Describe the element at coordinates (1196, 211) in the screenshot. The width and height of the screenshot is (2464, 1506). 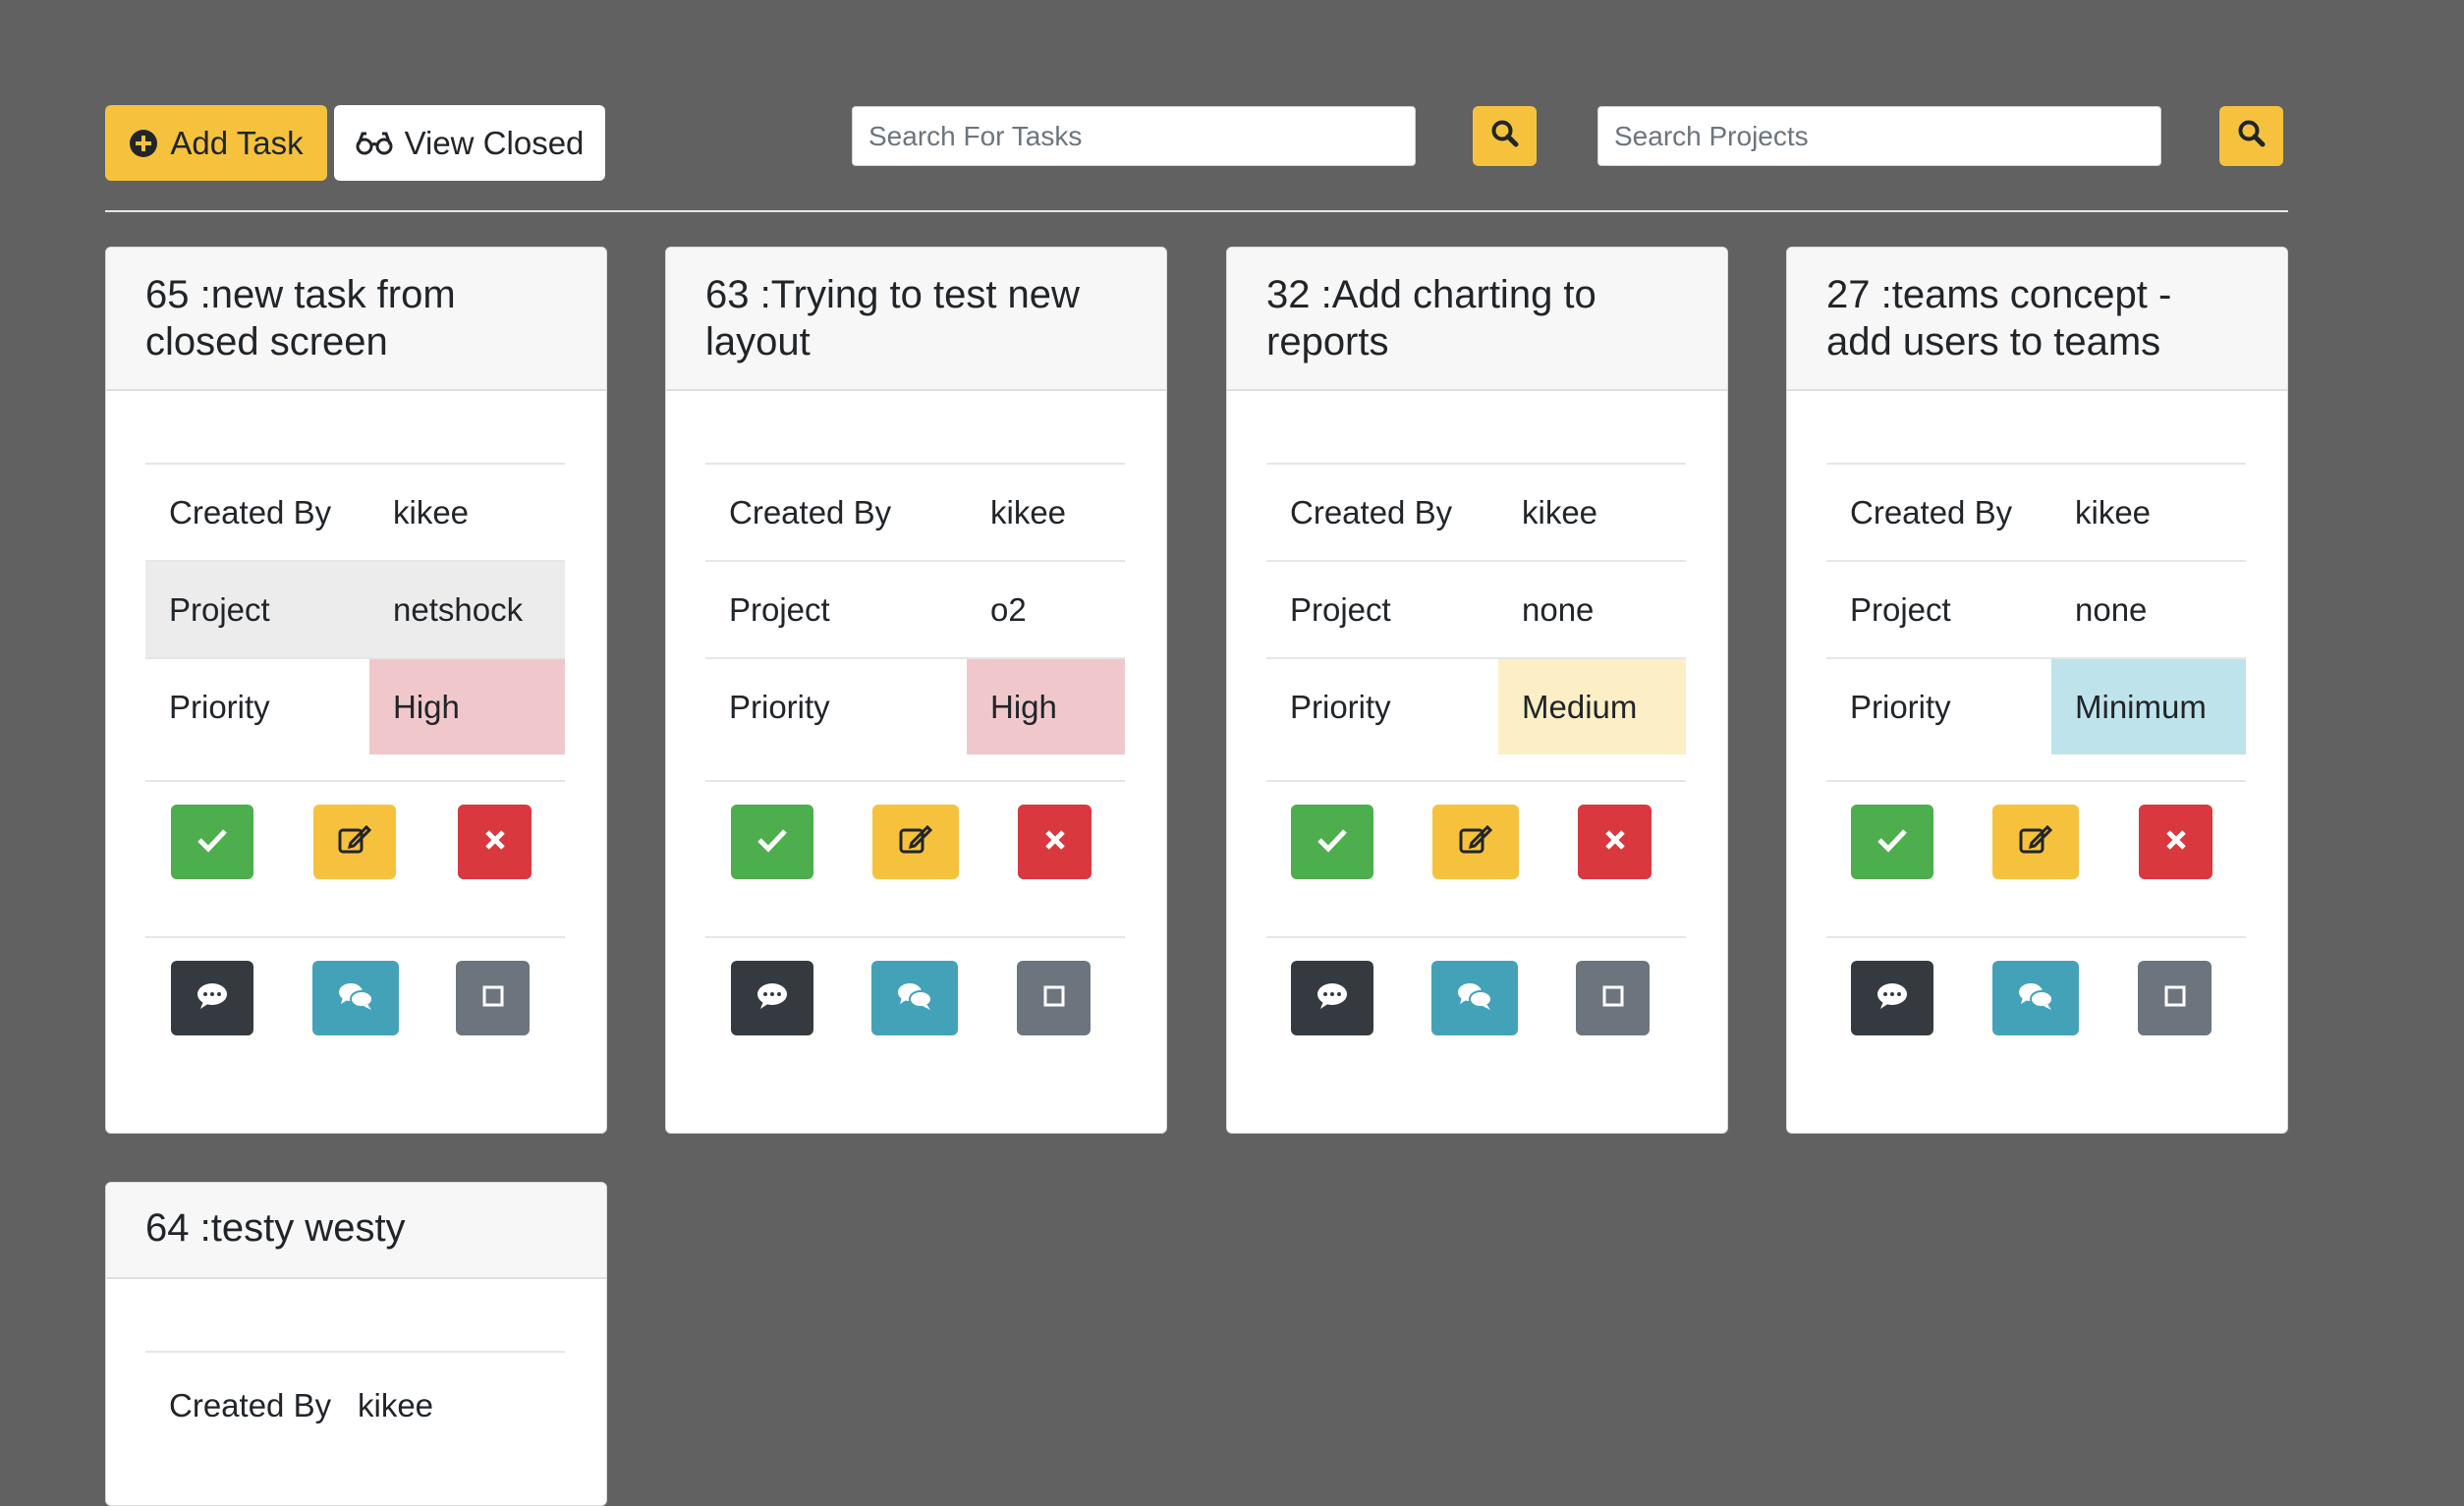
I see `toolbar-divider` at that location.